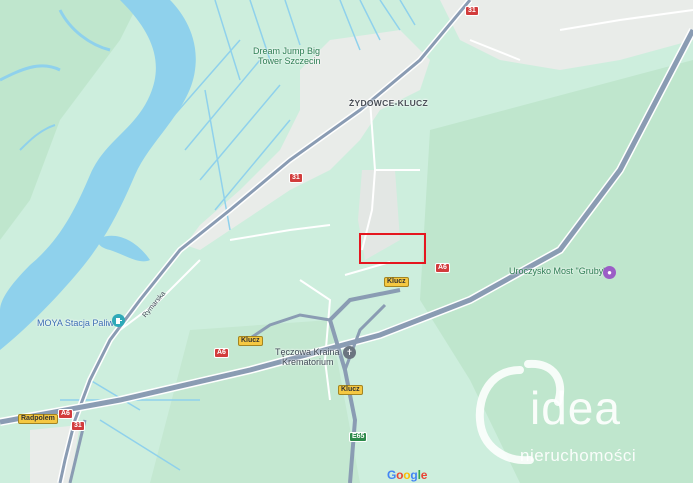 Image resolution: width=693 pixels, height=483 pixels. What do you see at coordinates (296, 178) in the screenshot?
I see `road-shield-31-mid: 31` at bounding box center [296, 178].